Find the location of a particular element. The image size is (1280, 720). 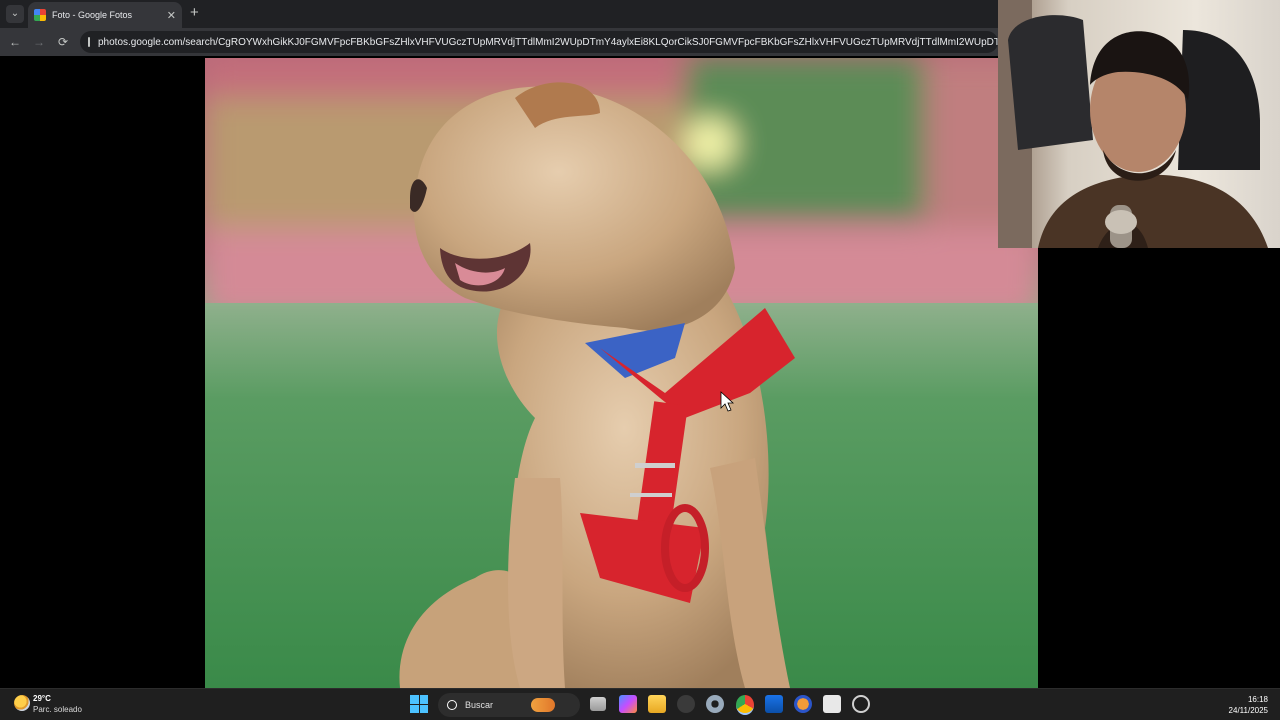

app-icon-dark is located at coordinates (686, 704).